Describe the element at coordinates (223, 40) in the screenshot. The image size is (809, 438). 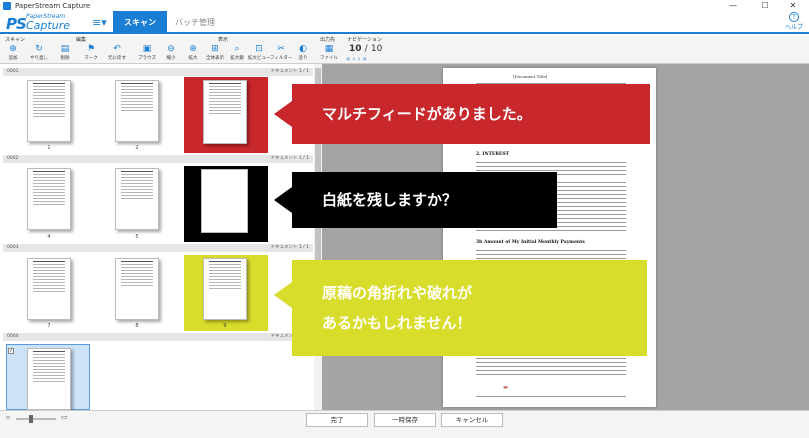
I see `group-label-view: 表示` at that location.